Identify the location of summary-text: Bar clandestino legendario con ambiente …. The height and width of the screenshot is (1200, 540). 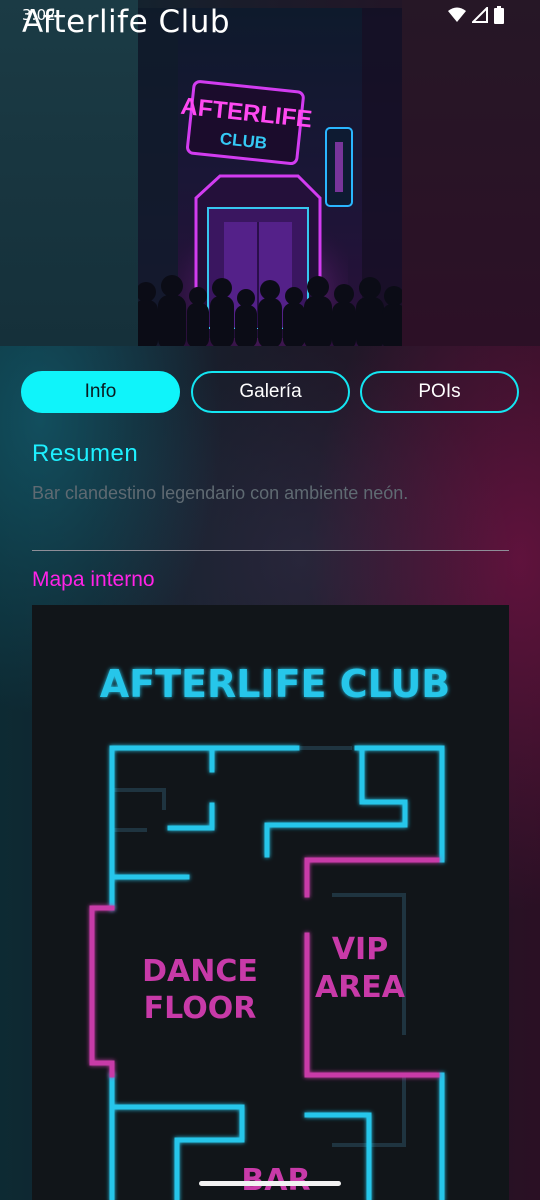
(220, 493).